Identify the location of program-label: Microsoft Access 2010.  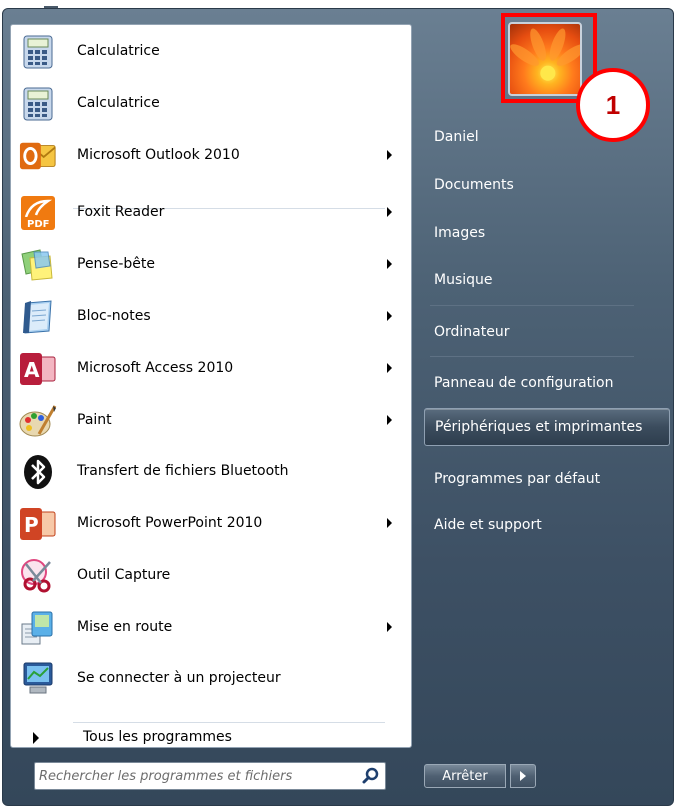
(155, 368).